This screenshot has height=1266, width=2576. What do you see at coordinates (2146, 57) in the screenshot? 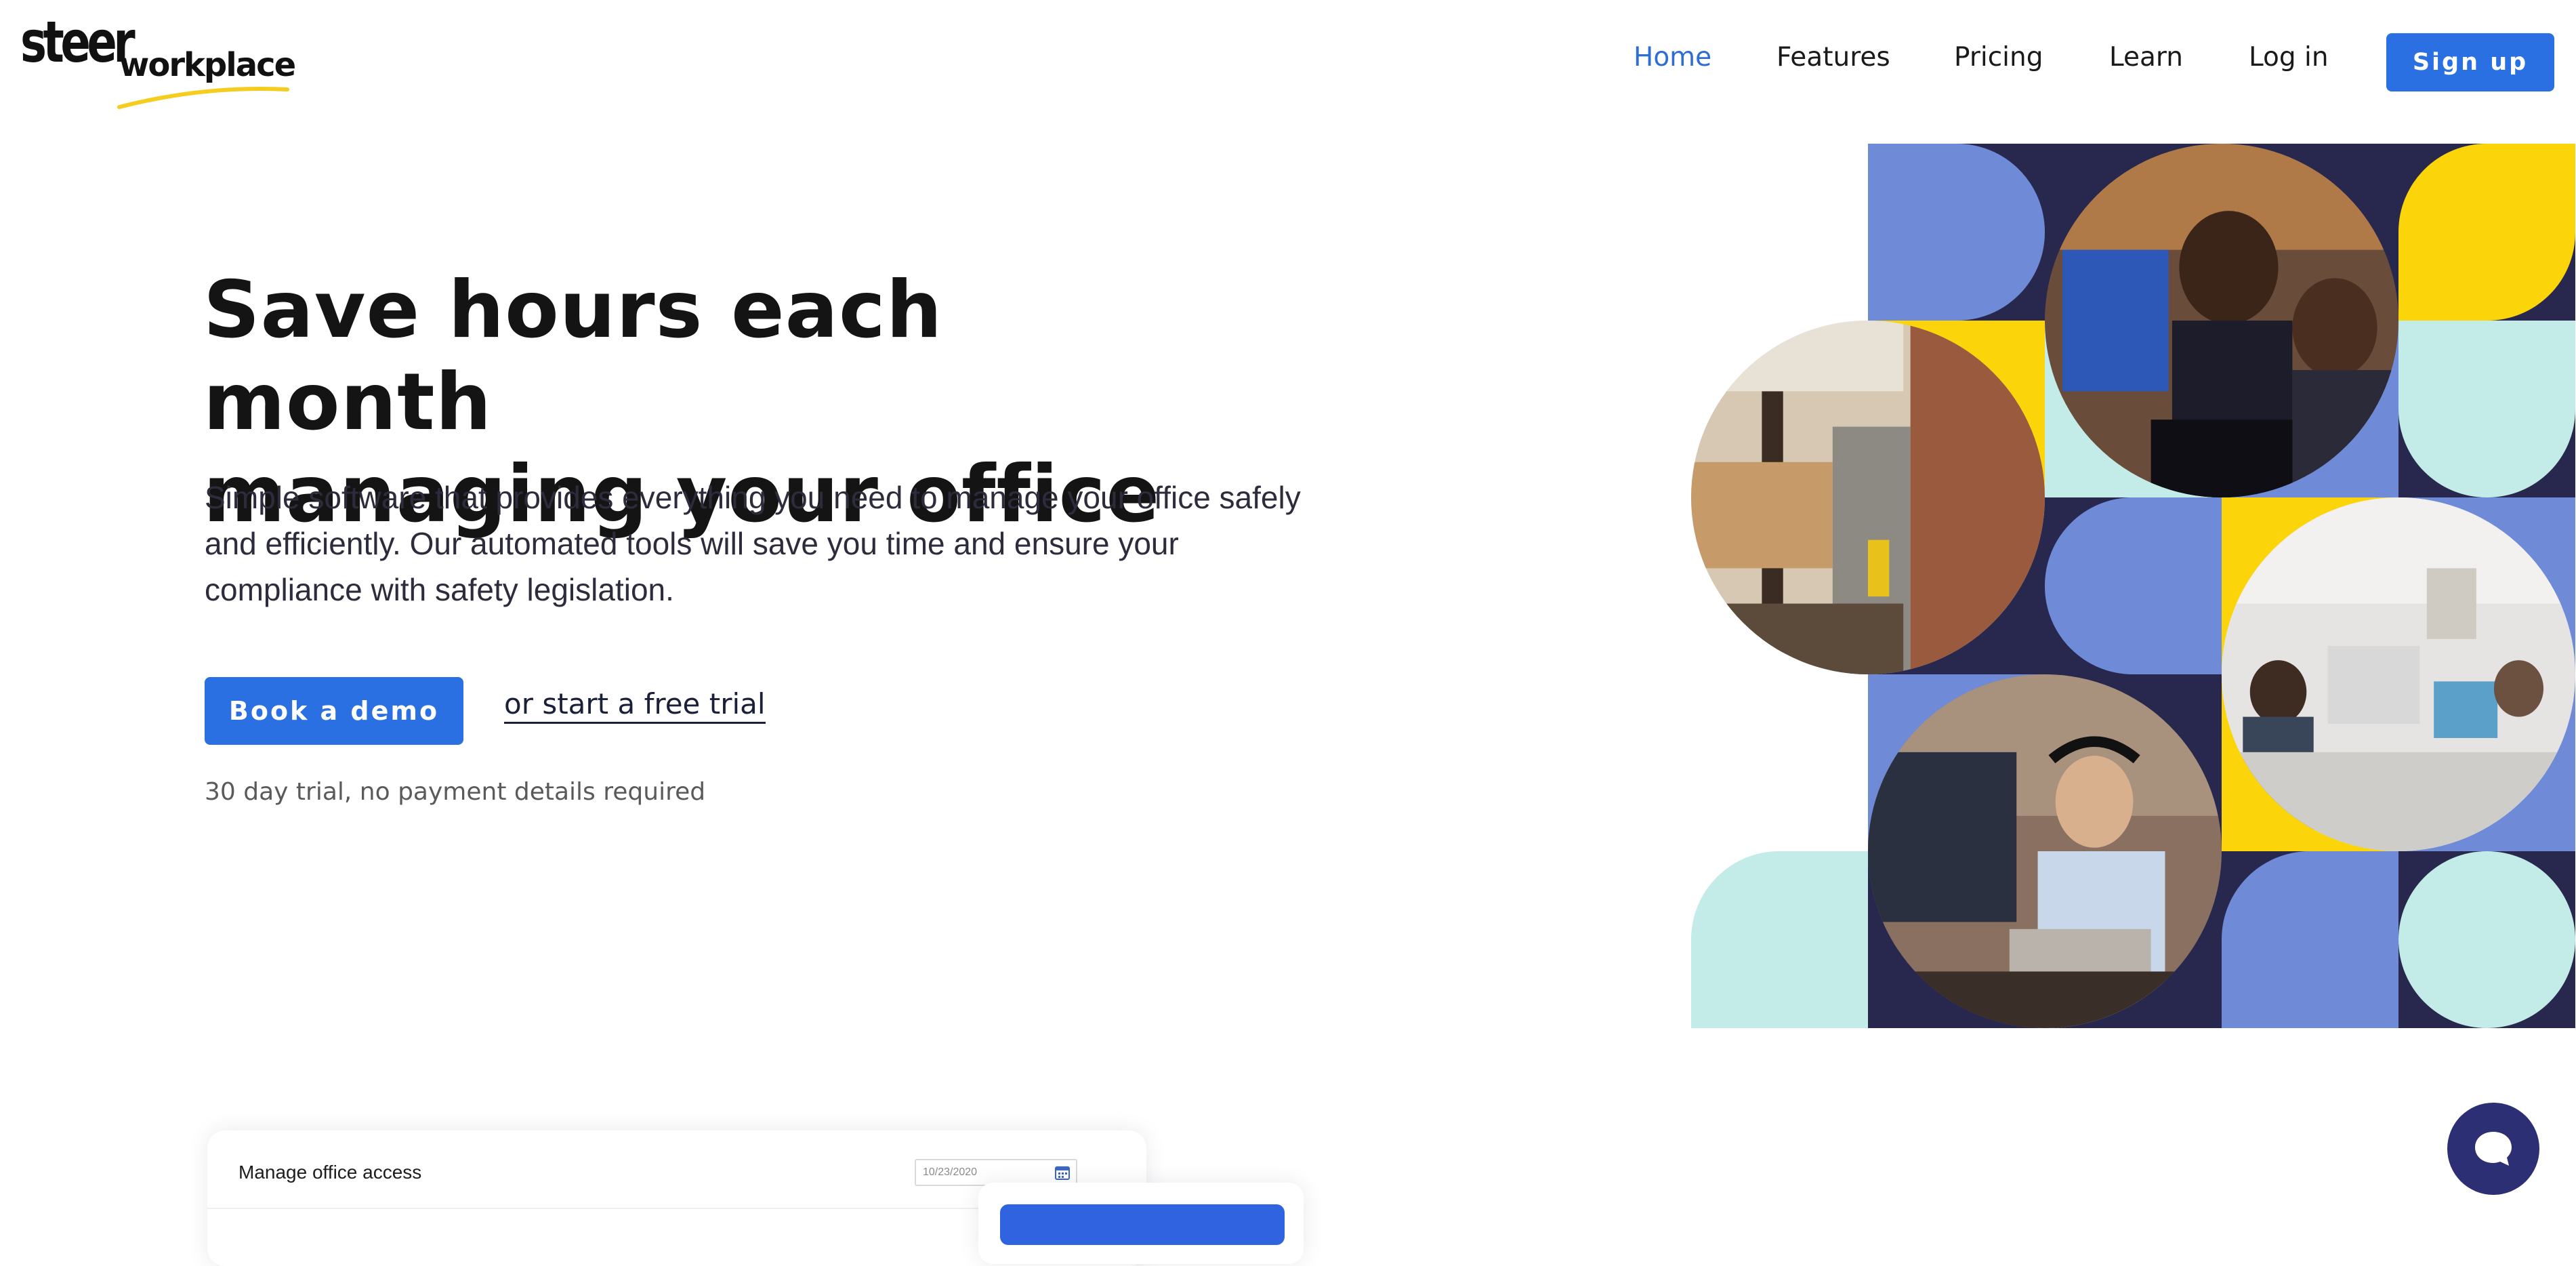
I see `nav-item-learn: Learn` at bounding box center [2146, 57].